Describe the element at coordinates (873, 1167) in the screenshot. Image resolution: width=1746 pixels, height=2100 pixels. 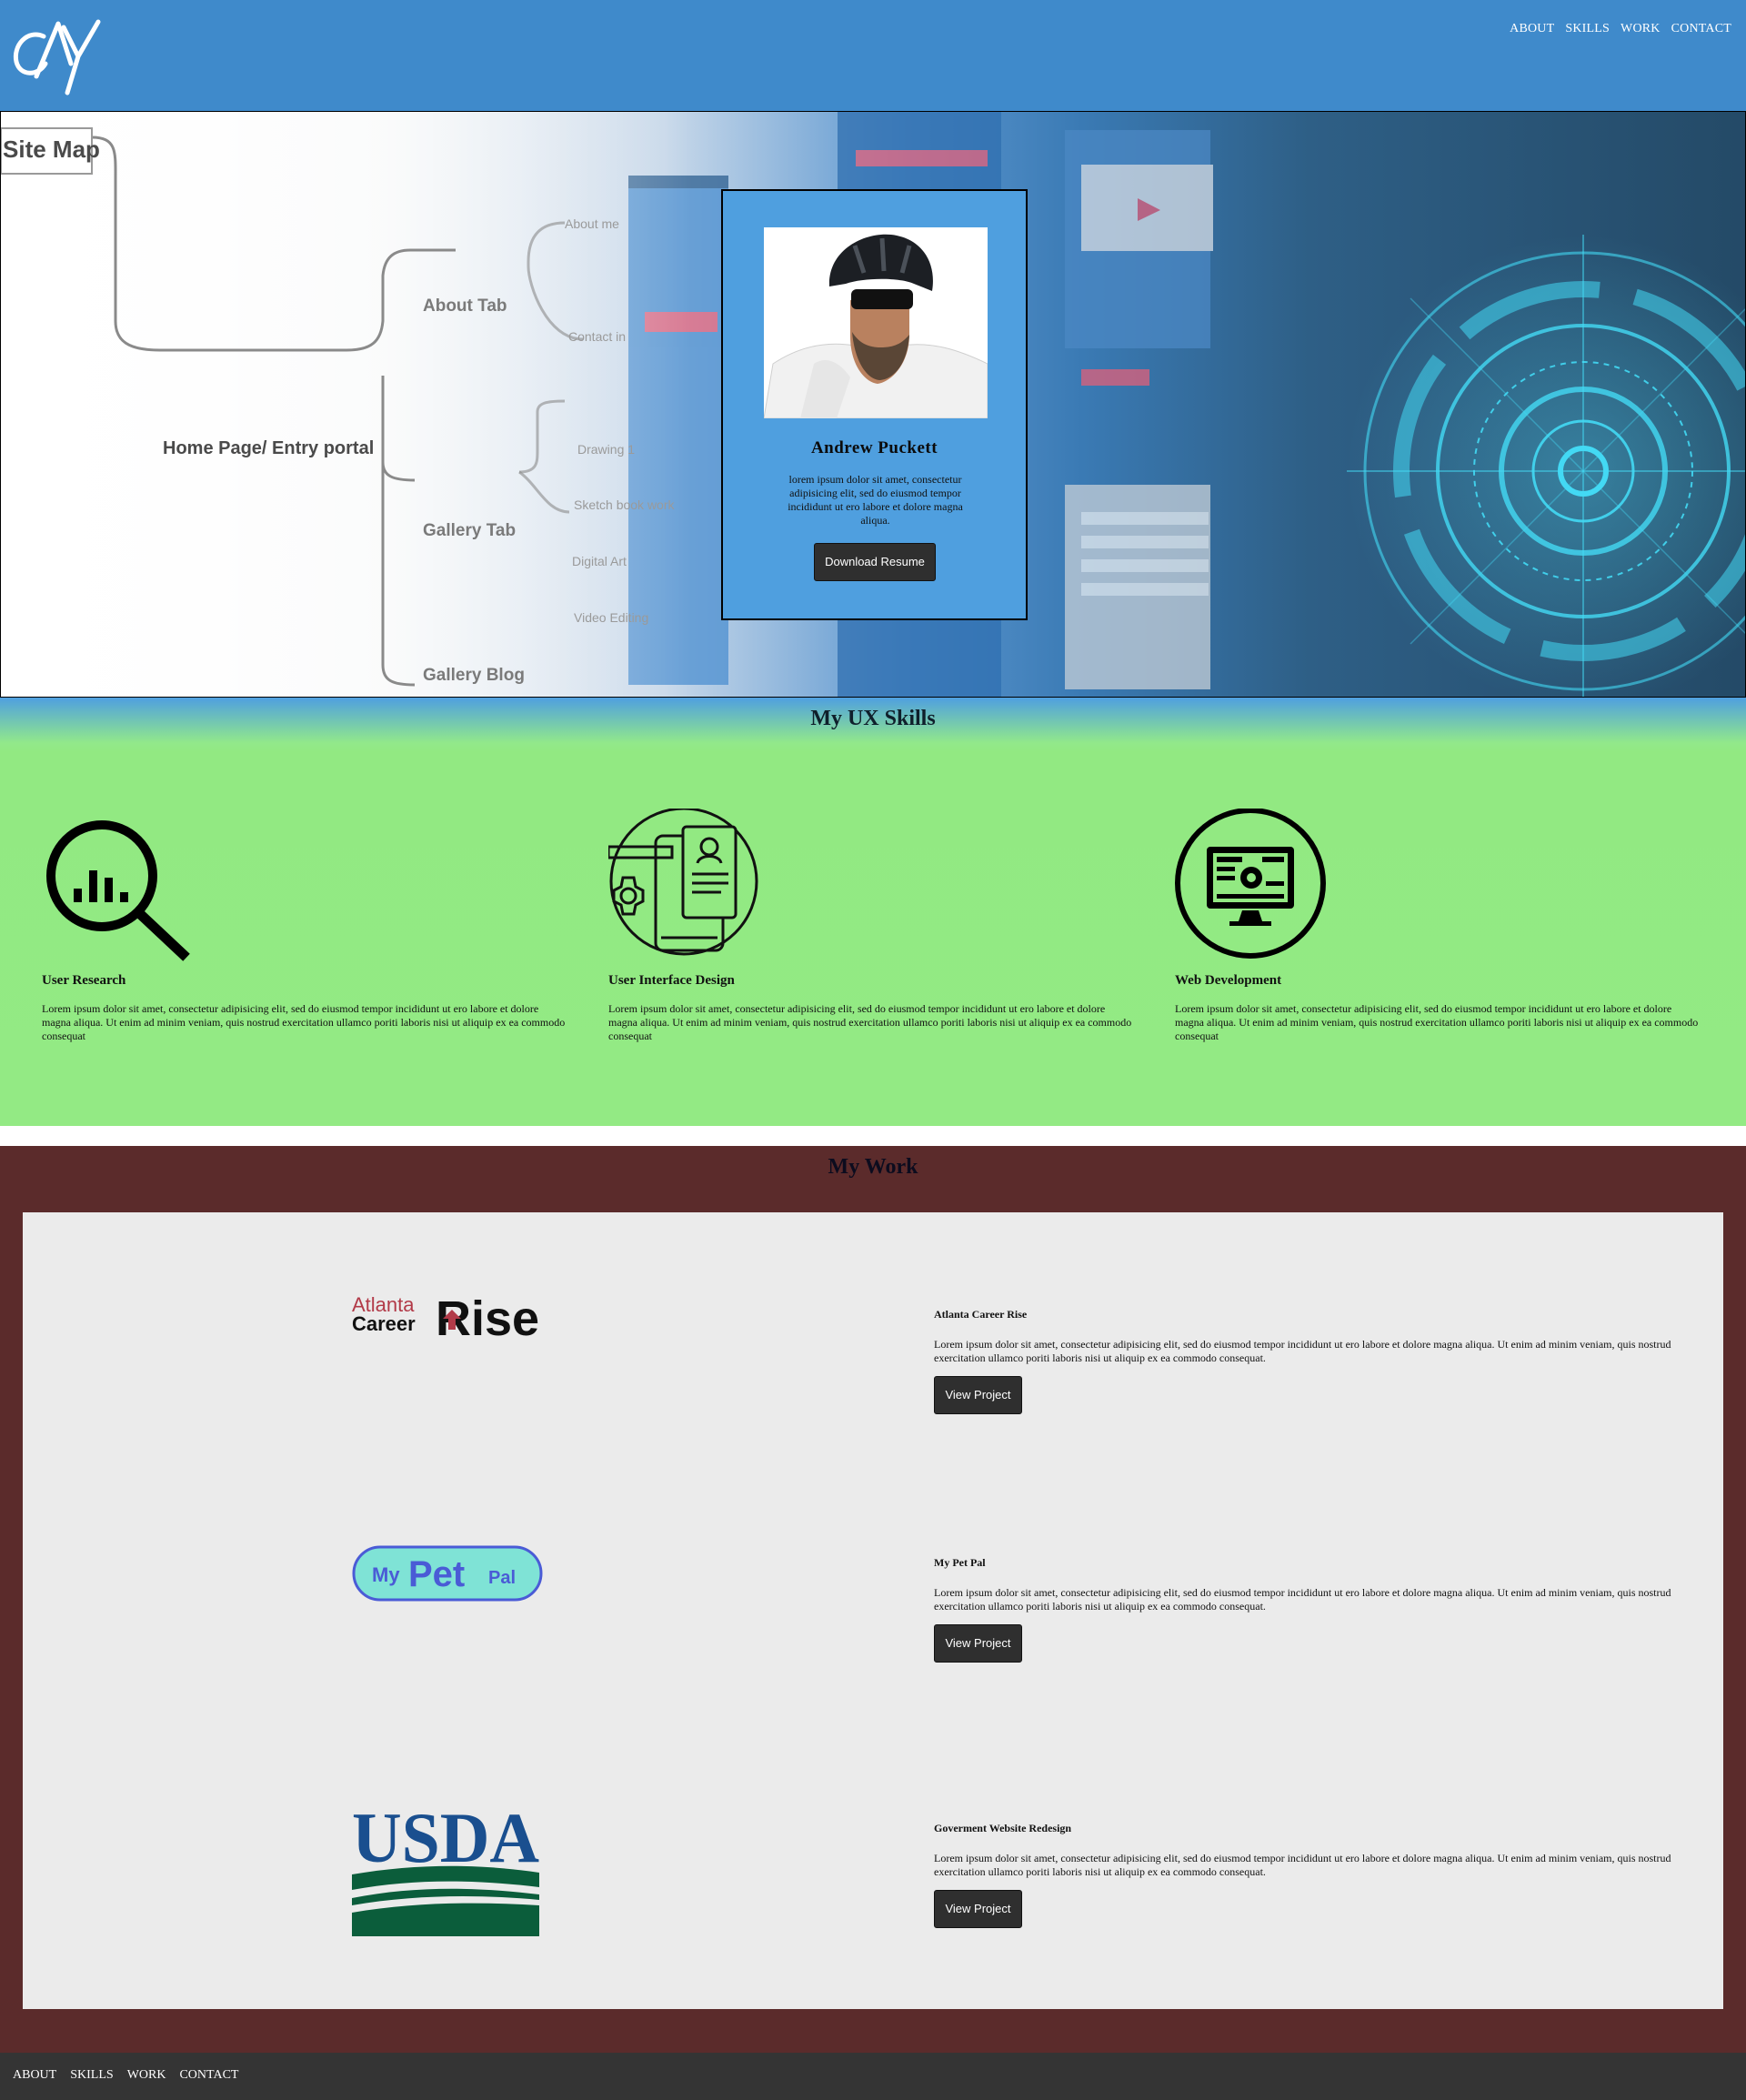
I see `work-title: My Work` at that location.